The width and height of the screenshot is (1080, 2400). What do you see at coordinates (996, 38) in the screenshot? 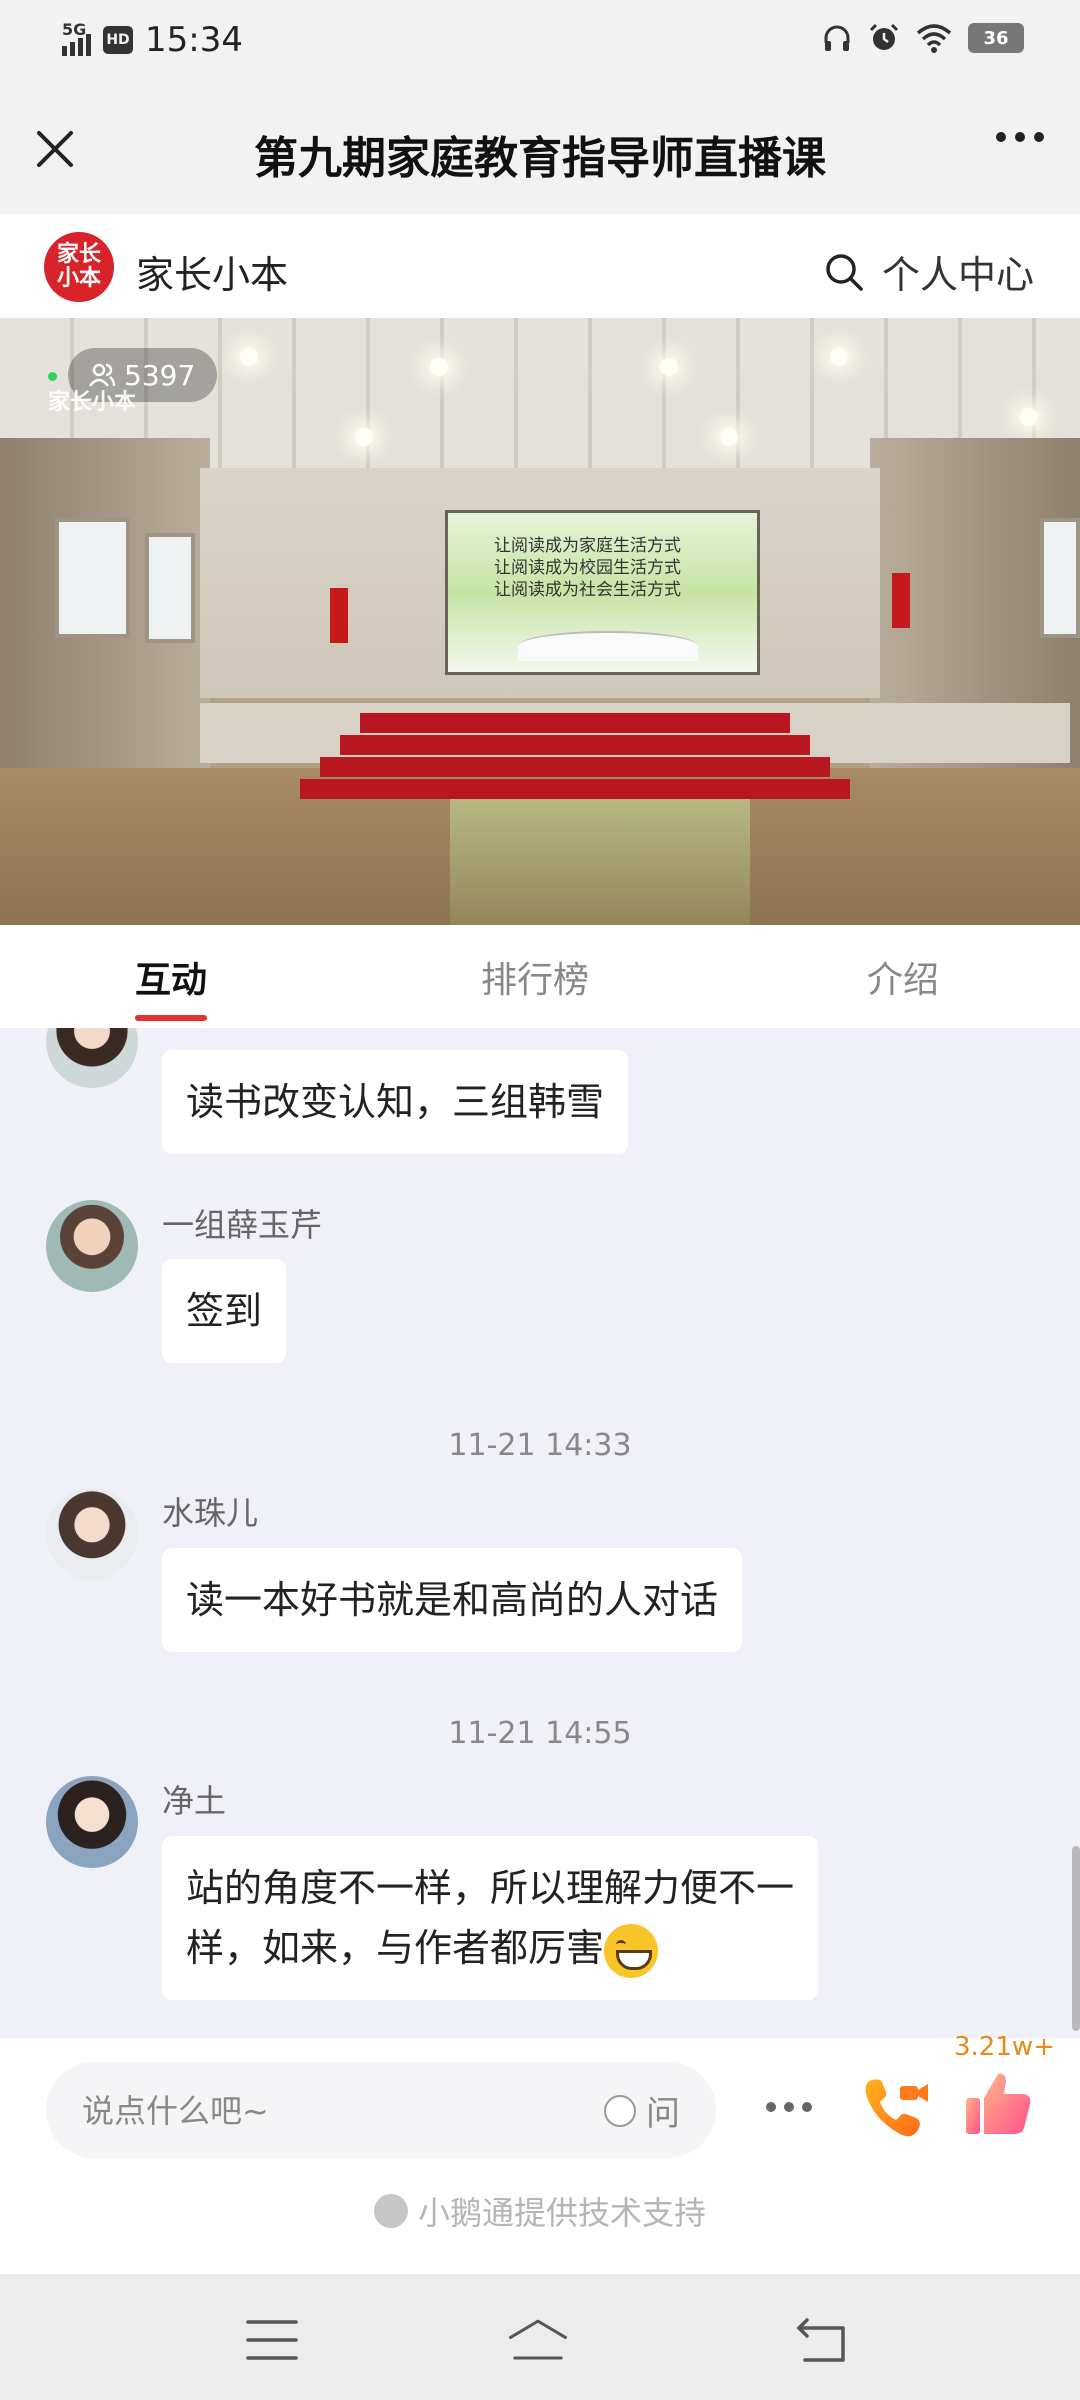
I see `battery-icon: 36` at bounding box center [996, 38].